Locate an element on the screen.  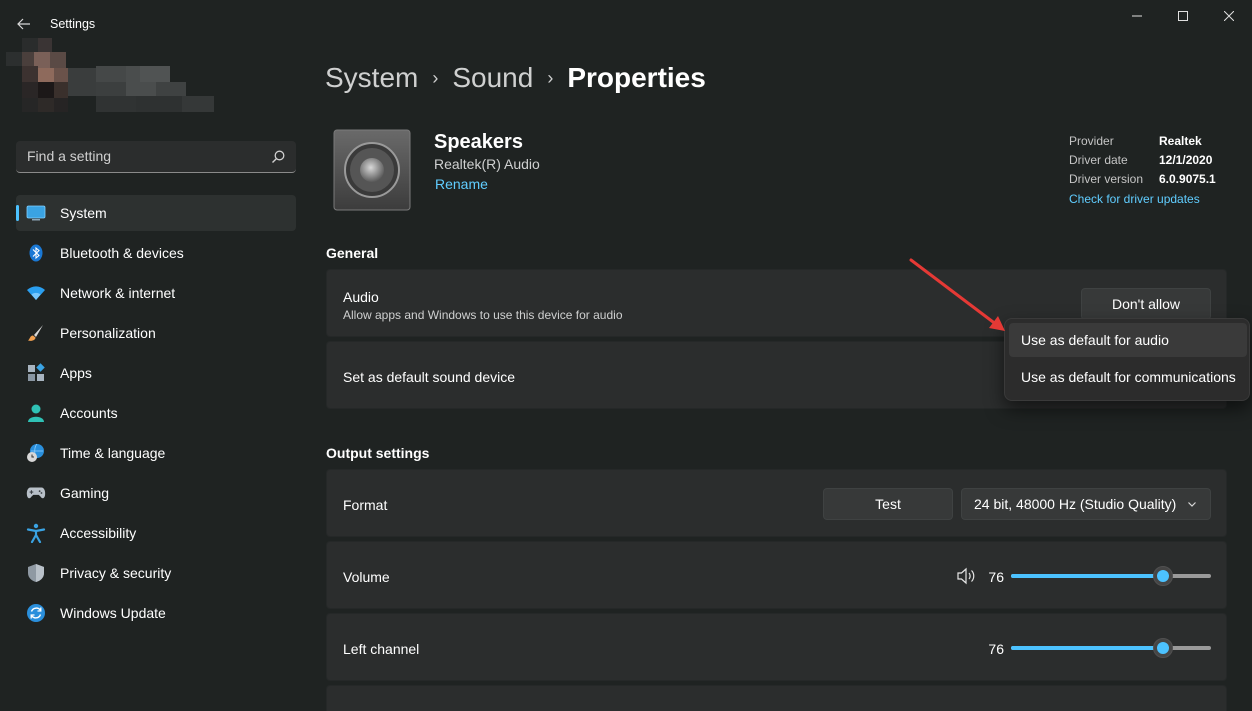
pixelated-avatar-icon is located at coordinates (110, 75).